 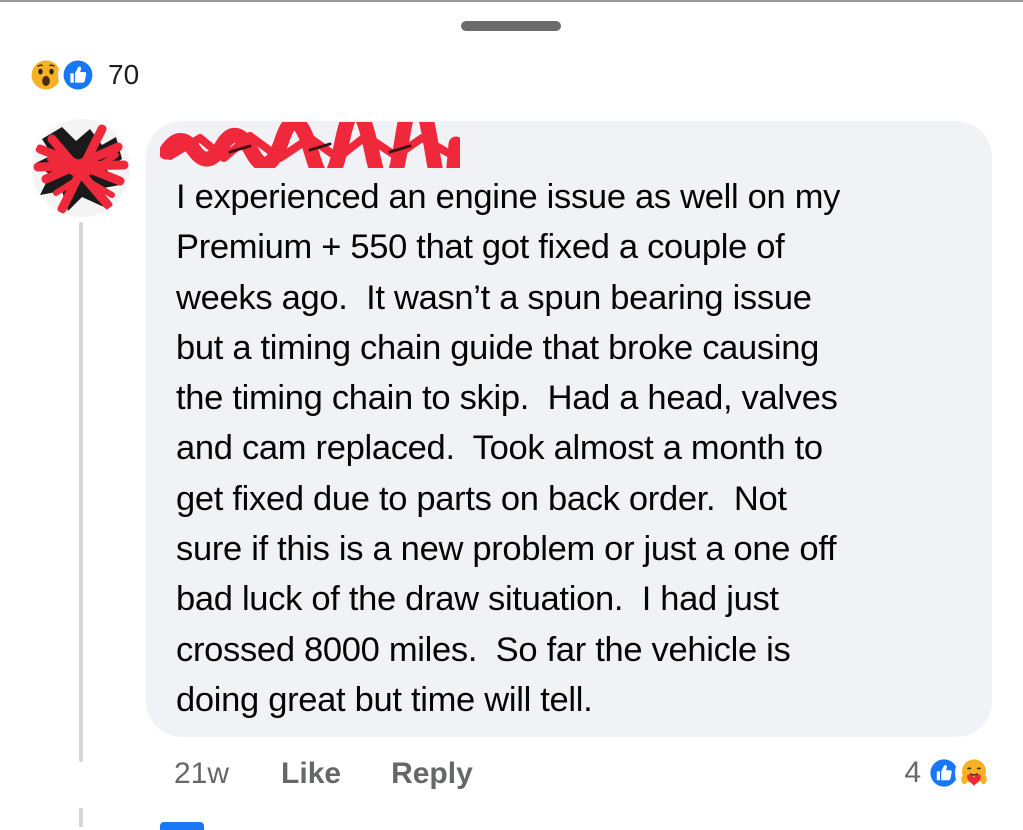 What do you see at coordinates (201, 774) in the screenshot?
I see `comment-timestamp: 21w` at bounding box center [201, 774].